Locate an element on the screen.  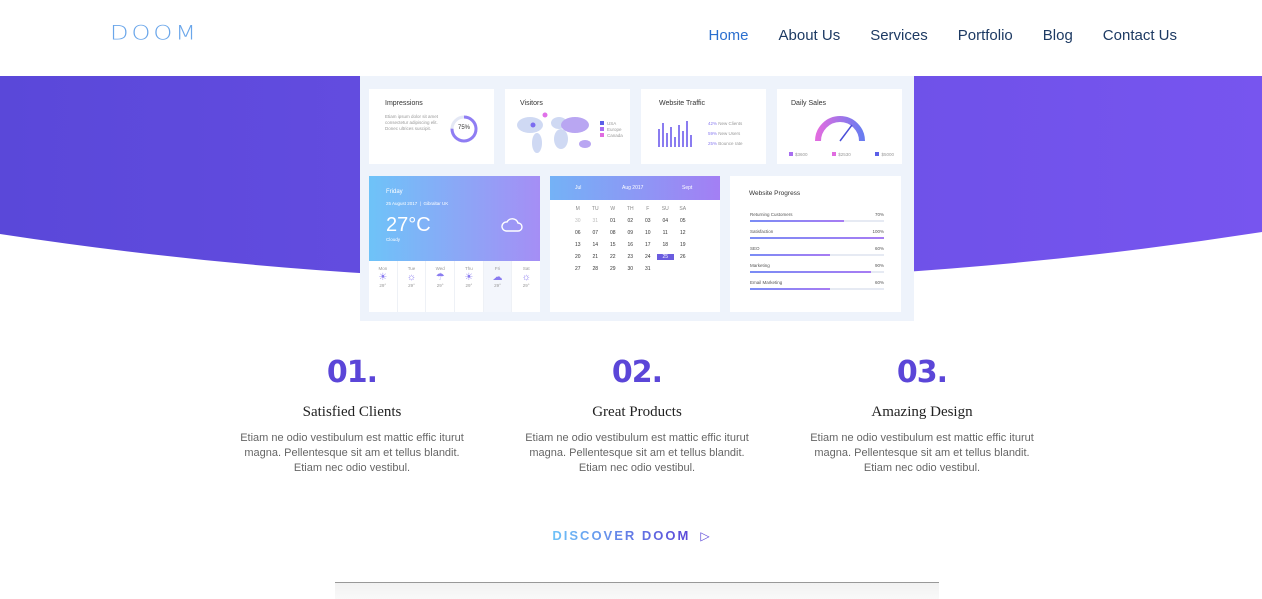
calendar-day: 08 is located at coordinates (613, 233).